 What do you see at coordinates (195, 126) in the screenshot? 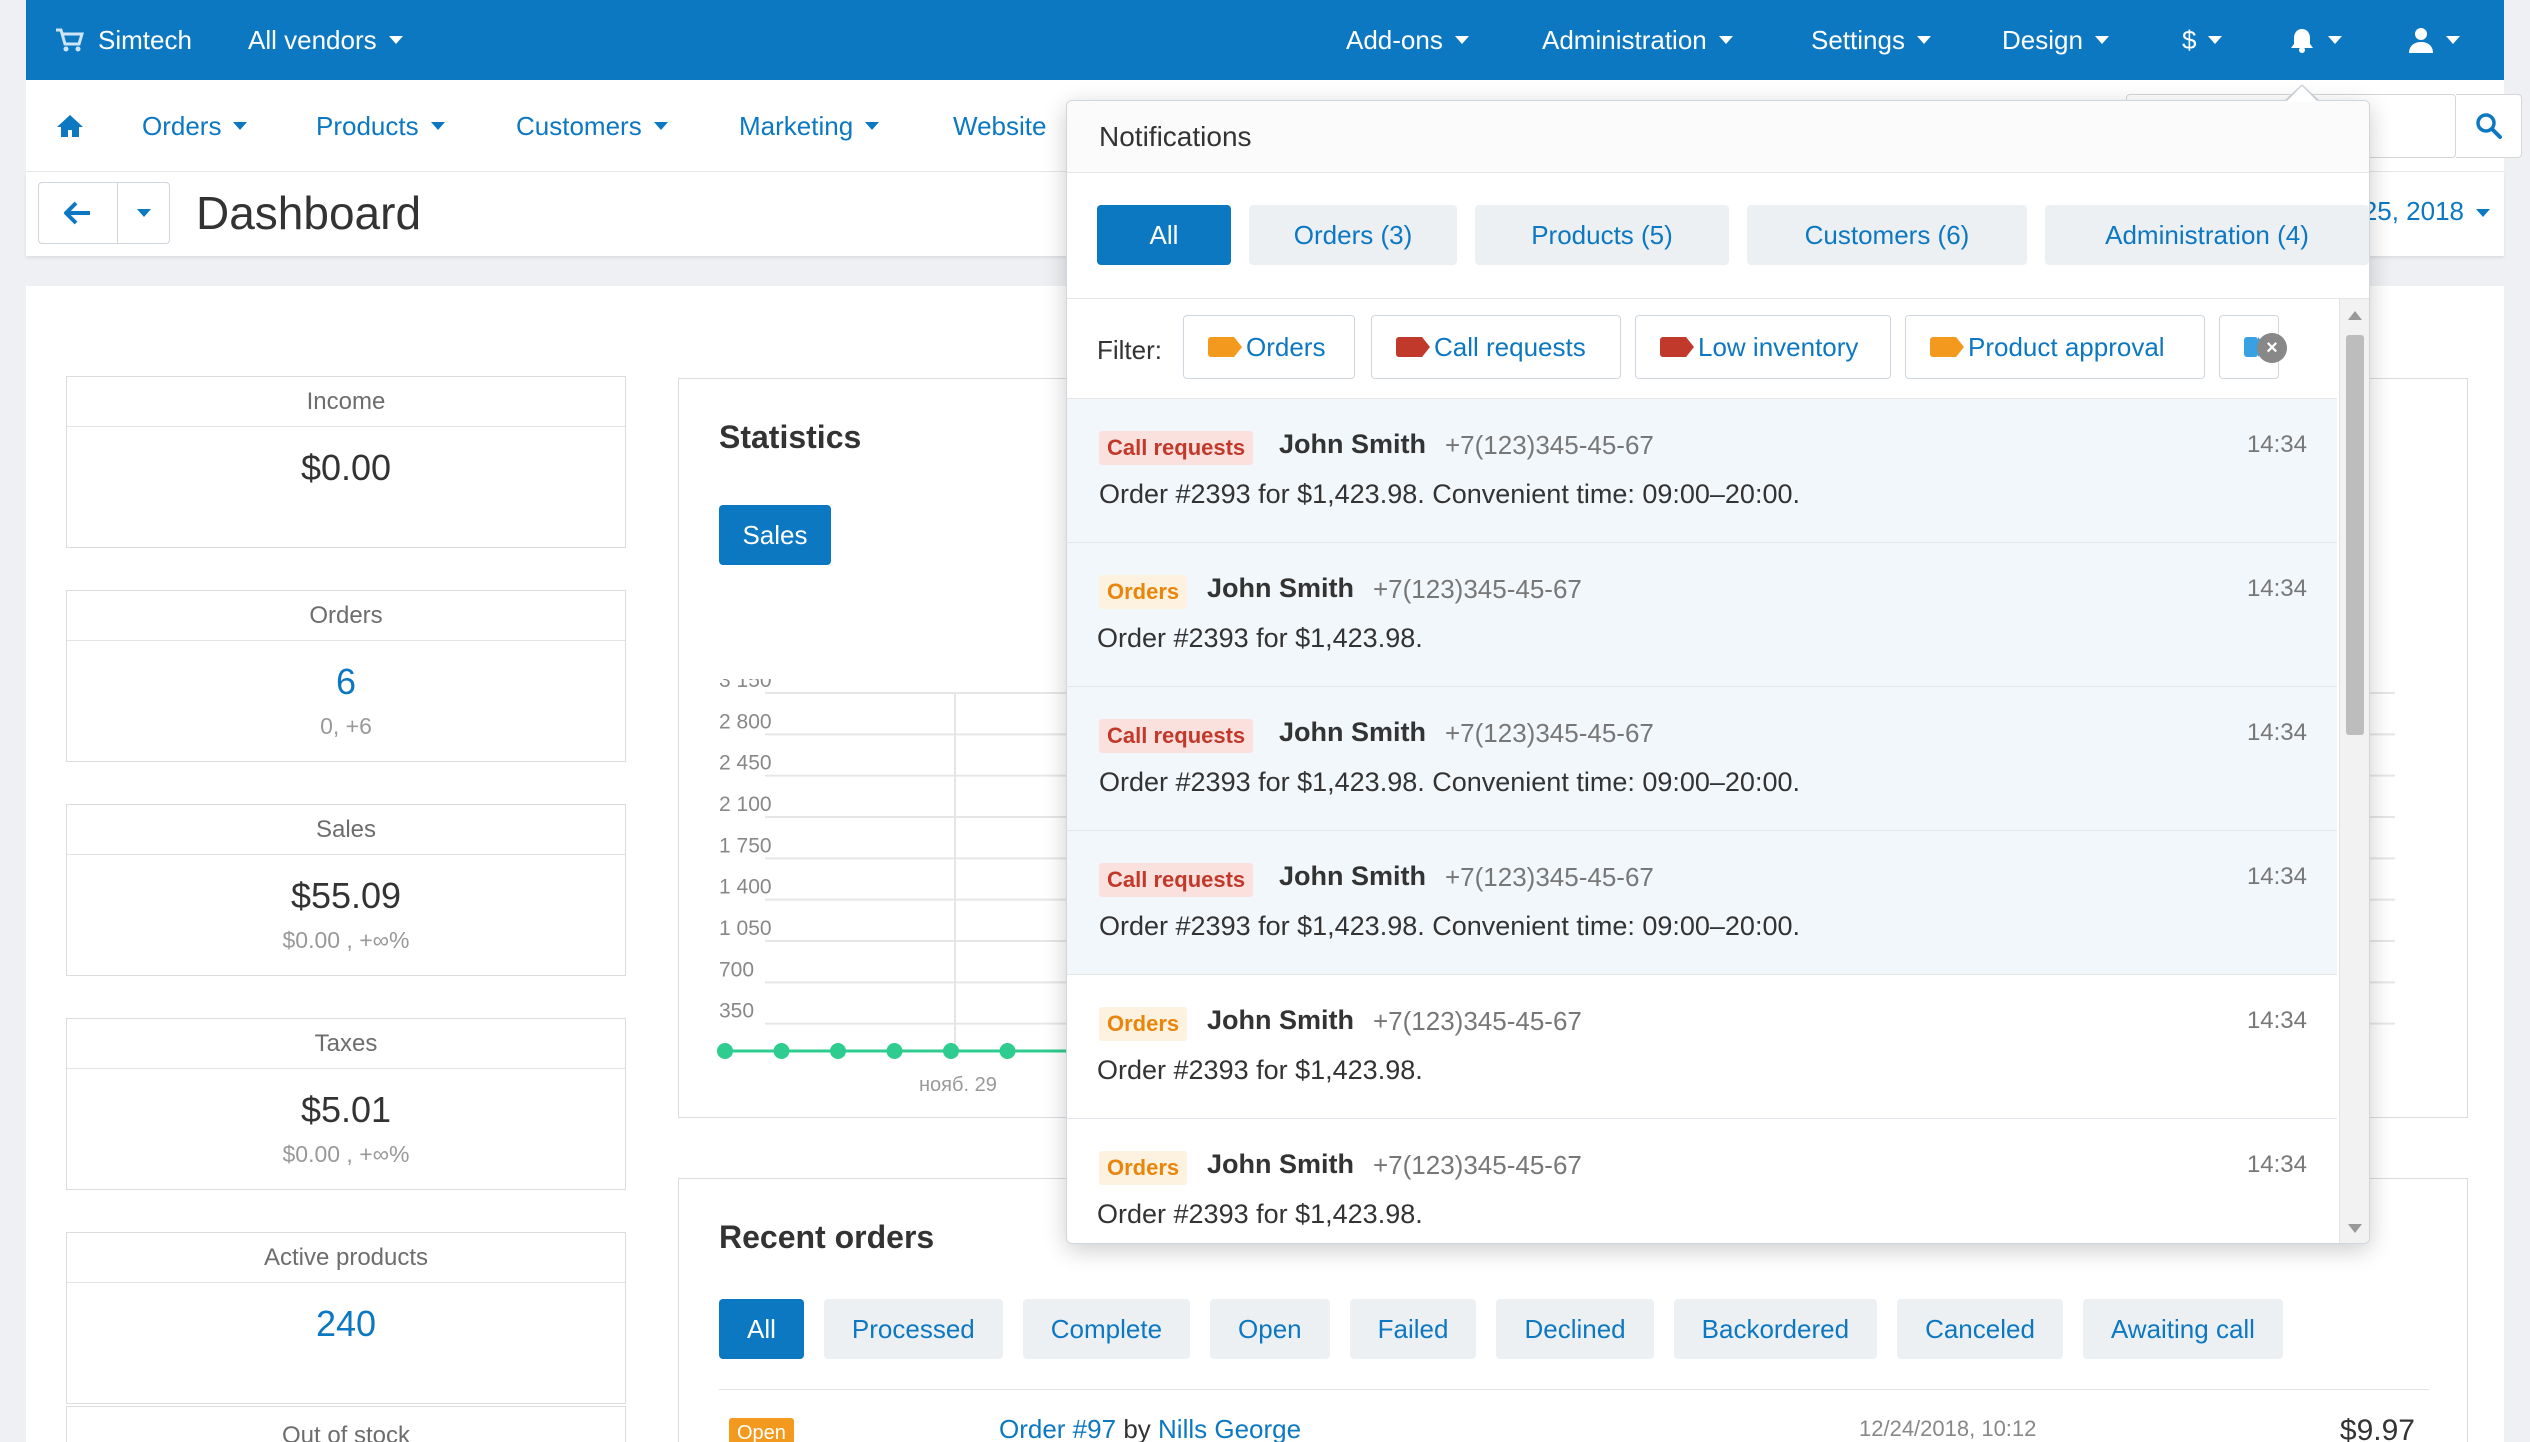
I see `nav-orders: Orders` at bounding box center [195, 126].